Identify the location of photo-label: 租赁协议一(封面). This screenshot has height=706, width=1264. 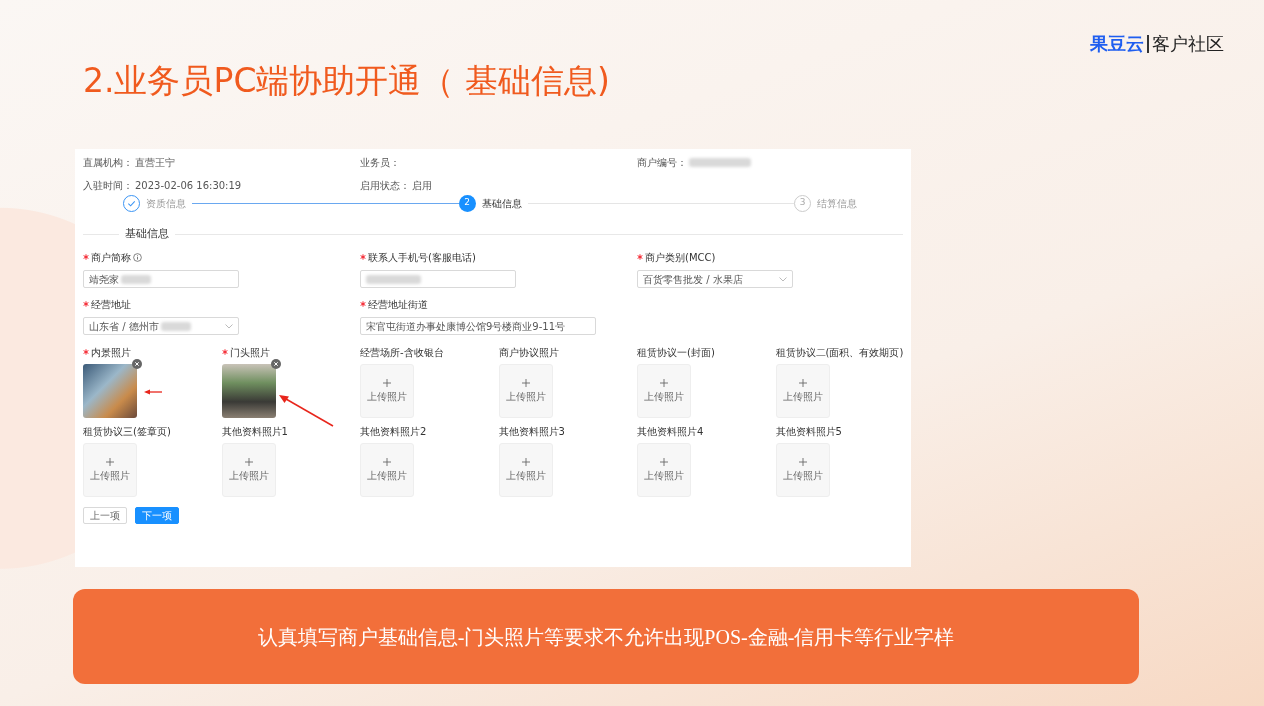
(676, 352).